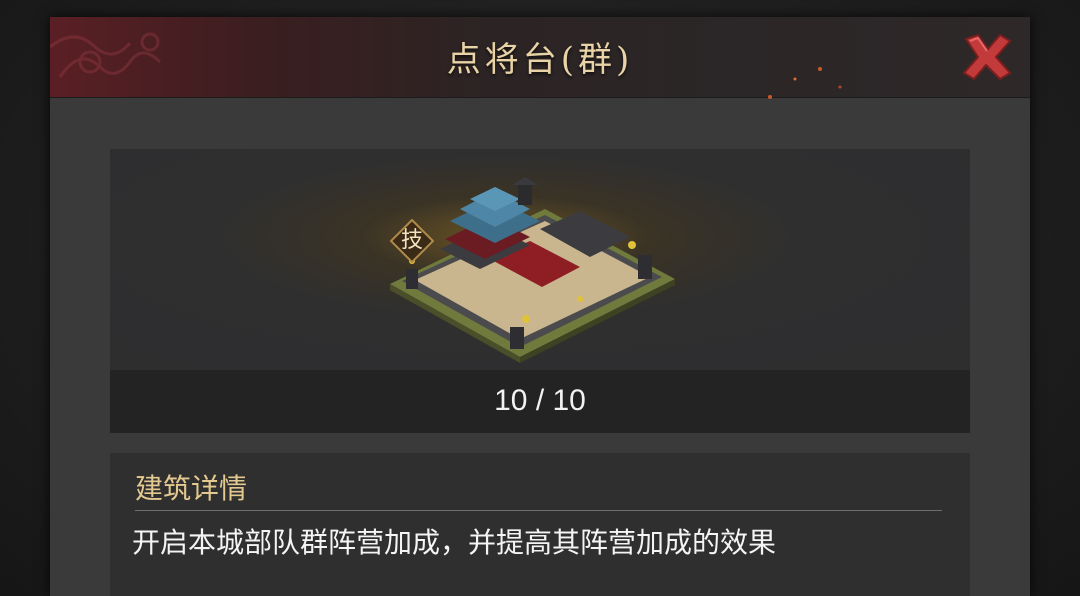 This screenshot has height=596, width=1080. What do you see at coordinates (454, 542) in the screenshot?
I see `details-description: 开启本城部队群阵营加成，并提高其阵营加成的效果` at bounding box center [454, 542].